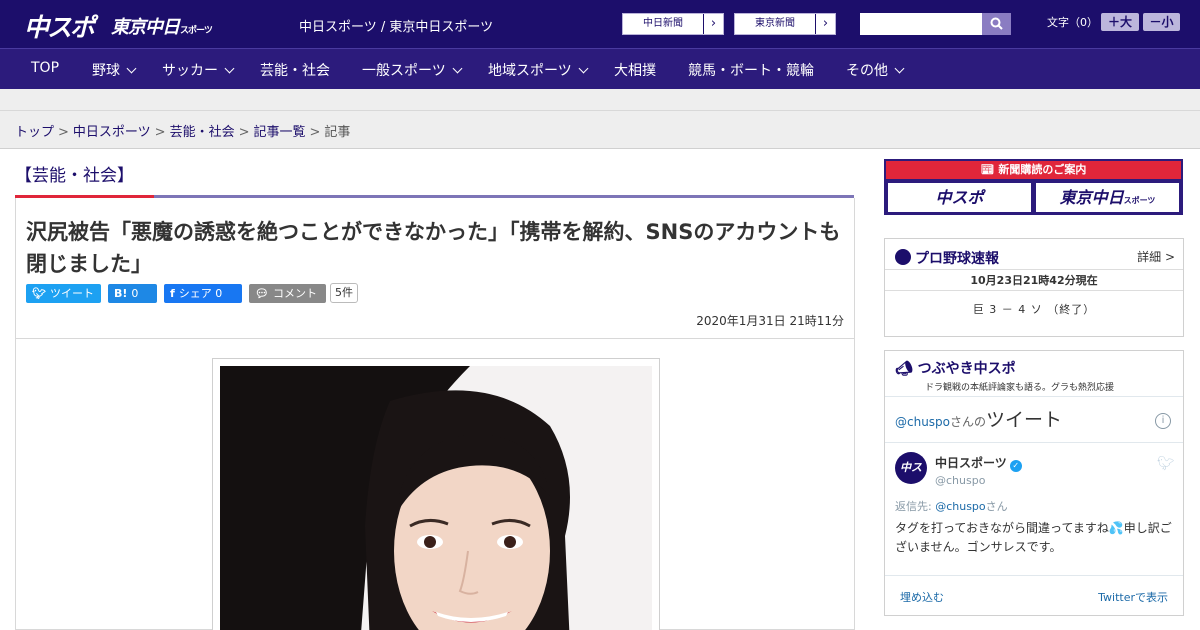 The width and height of the screenshot is (1200, 630). I want to click on nav-item-top: TOP, so click(45, 68).